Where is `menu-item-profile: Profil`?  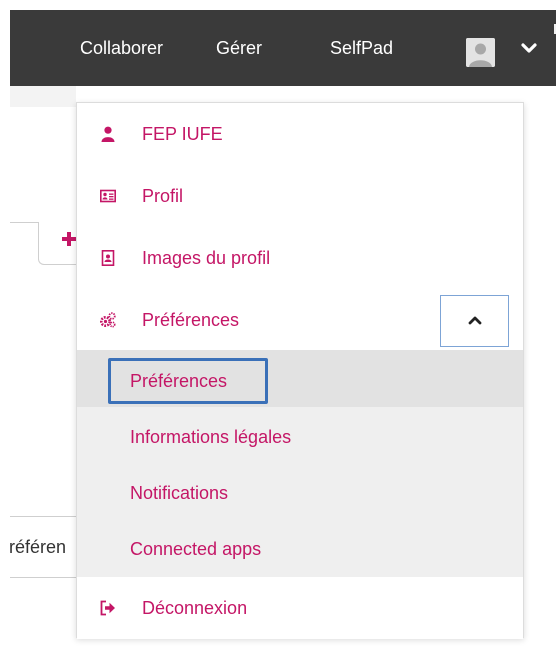
menu-item-profile: Profil is located at coordinates (300, 196).